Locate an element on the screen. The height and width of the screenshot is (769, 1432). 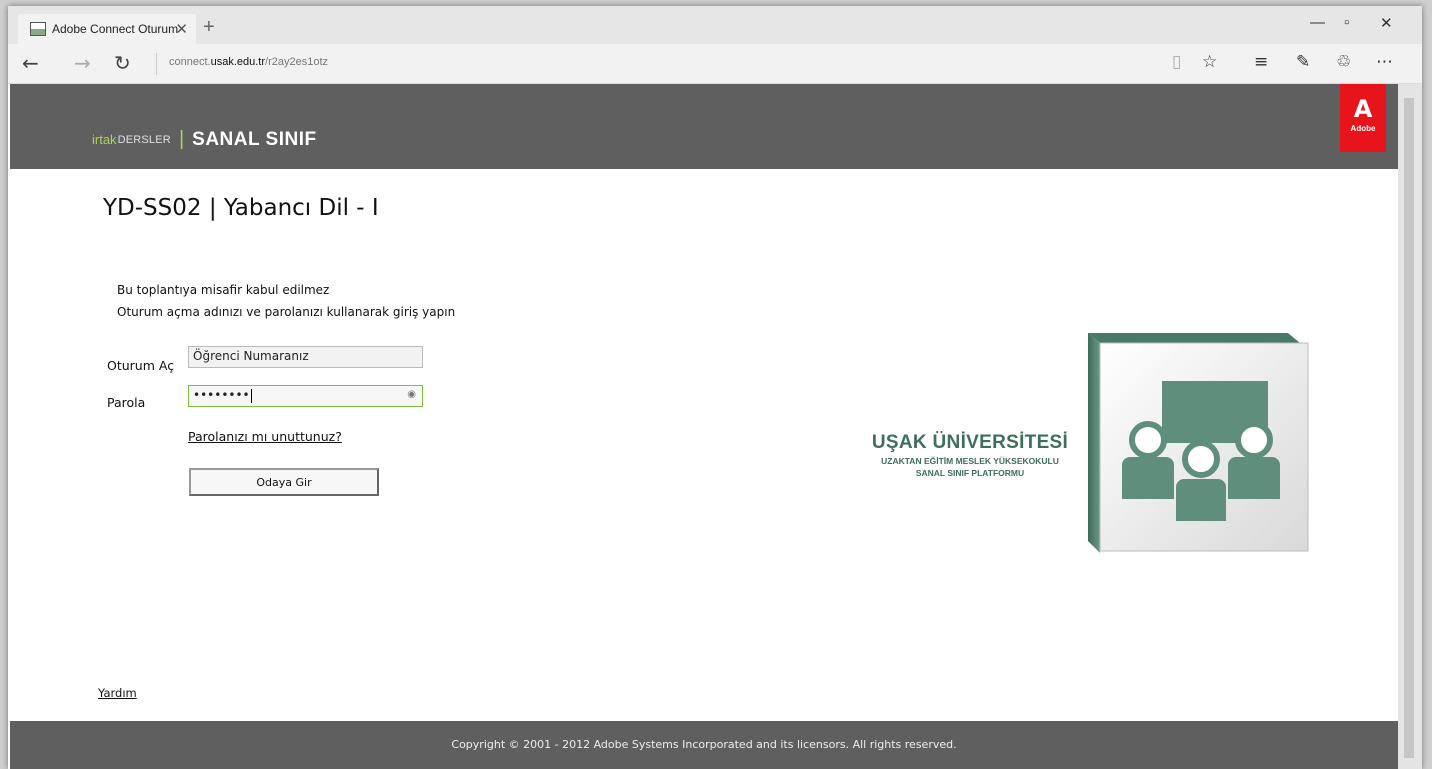
password-input-value: •••••••• is located at coordinates (221, 395).